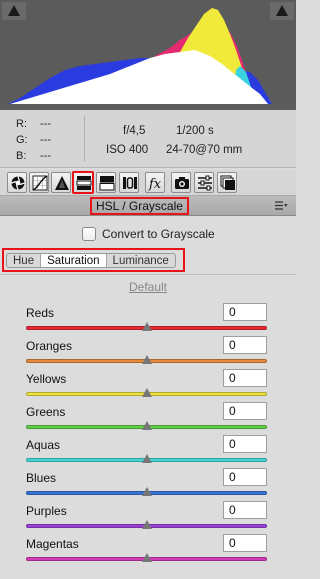 The height and width of the screenshot is (579, 320). I want to click on camera-calibration-panel-button, so click(181, 182).